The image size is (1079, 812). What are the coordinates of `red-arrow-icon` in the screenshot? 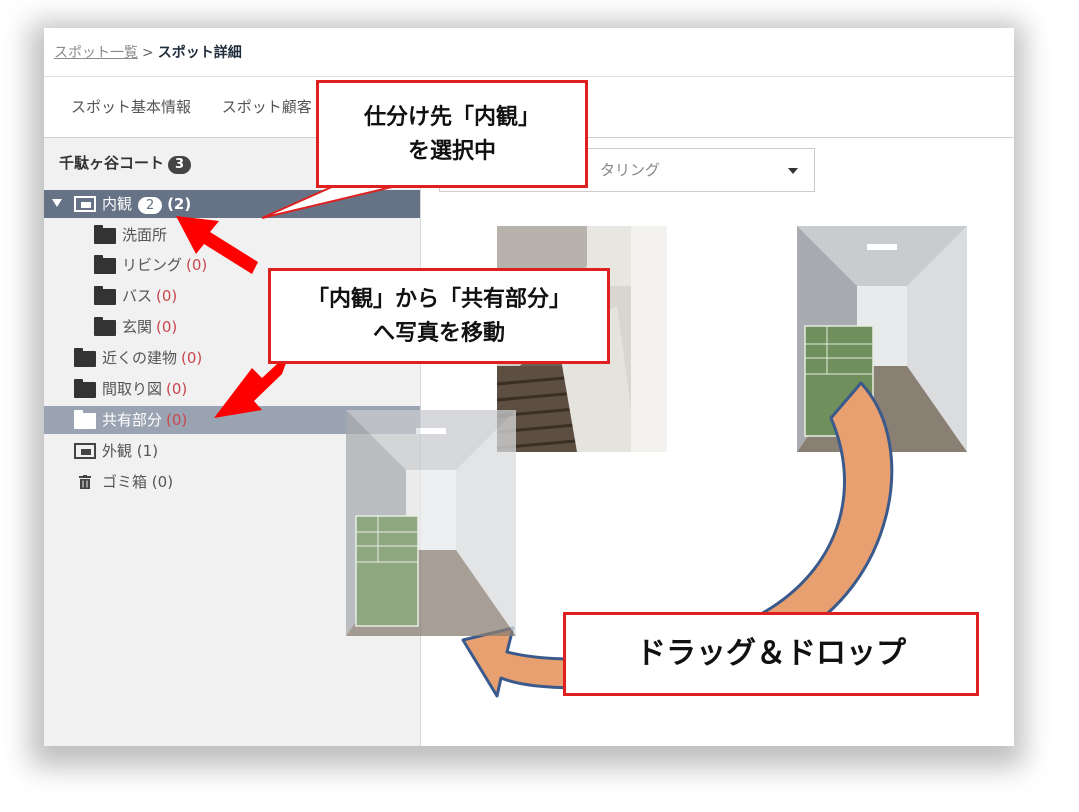 It's located at (217, 245).